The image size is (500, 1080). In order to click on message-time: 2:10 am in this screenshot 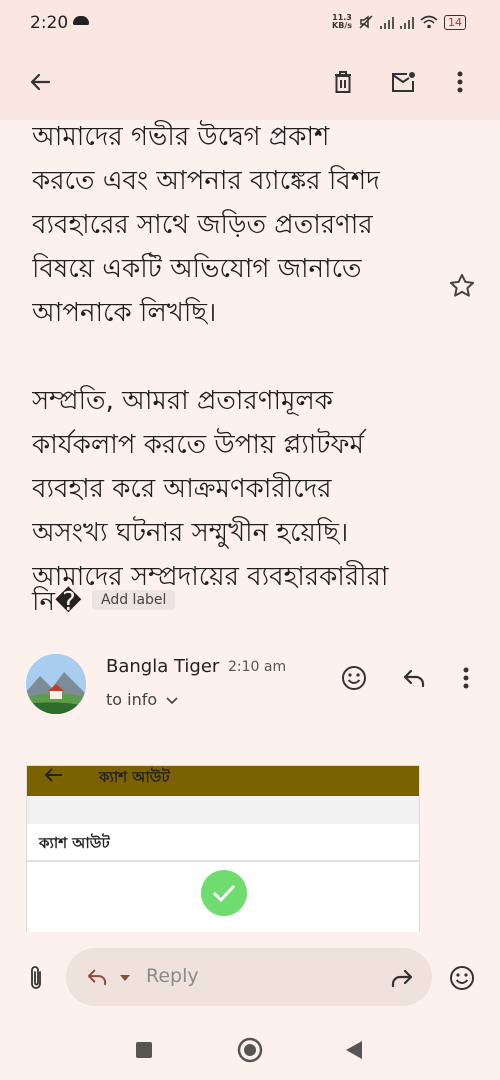, I will do `click(257, 667)`.